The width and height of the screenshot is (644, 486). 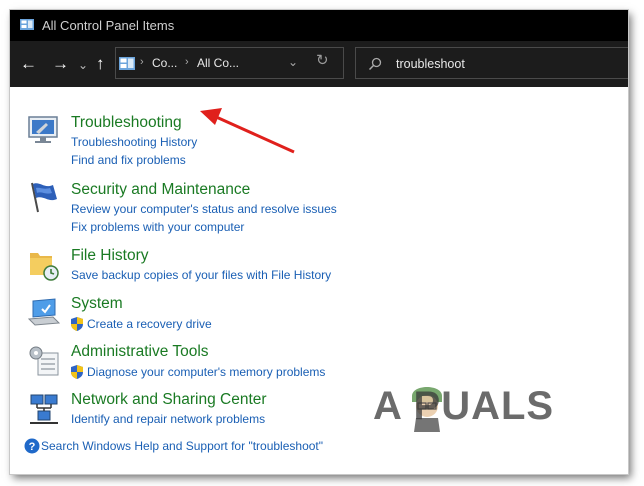 What do you see at coordinates (293, 62) in the screenshot?
I see `address-dropdown-icon: ⌄` at bounding box center [293, 62].